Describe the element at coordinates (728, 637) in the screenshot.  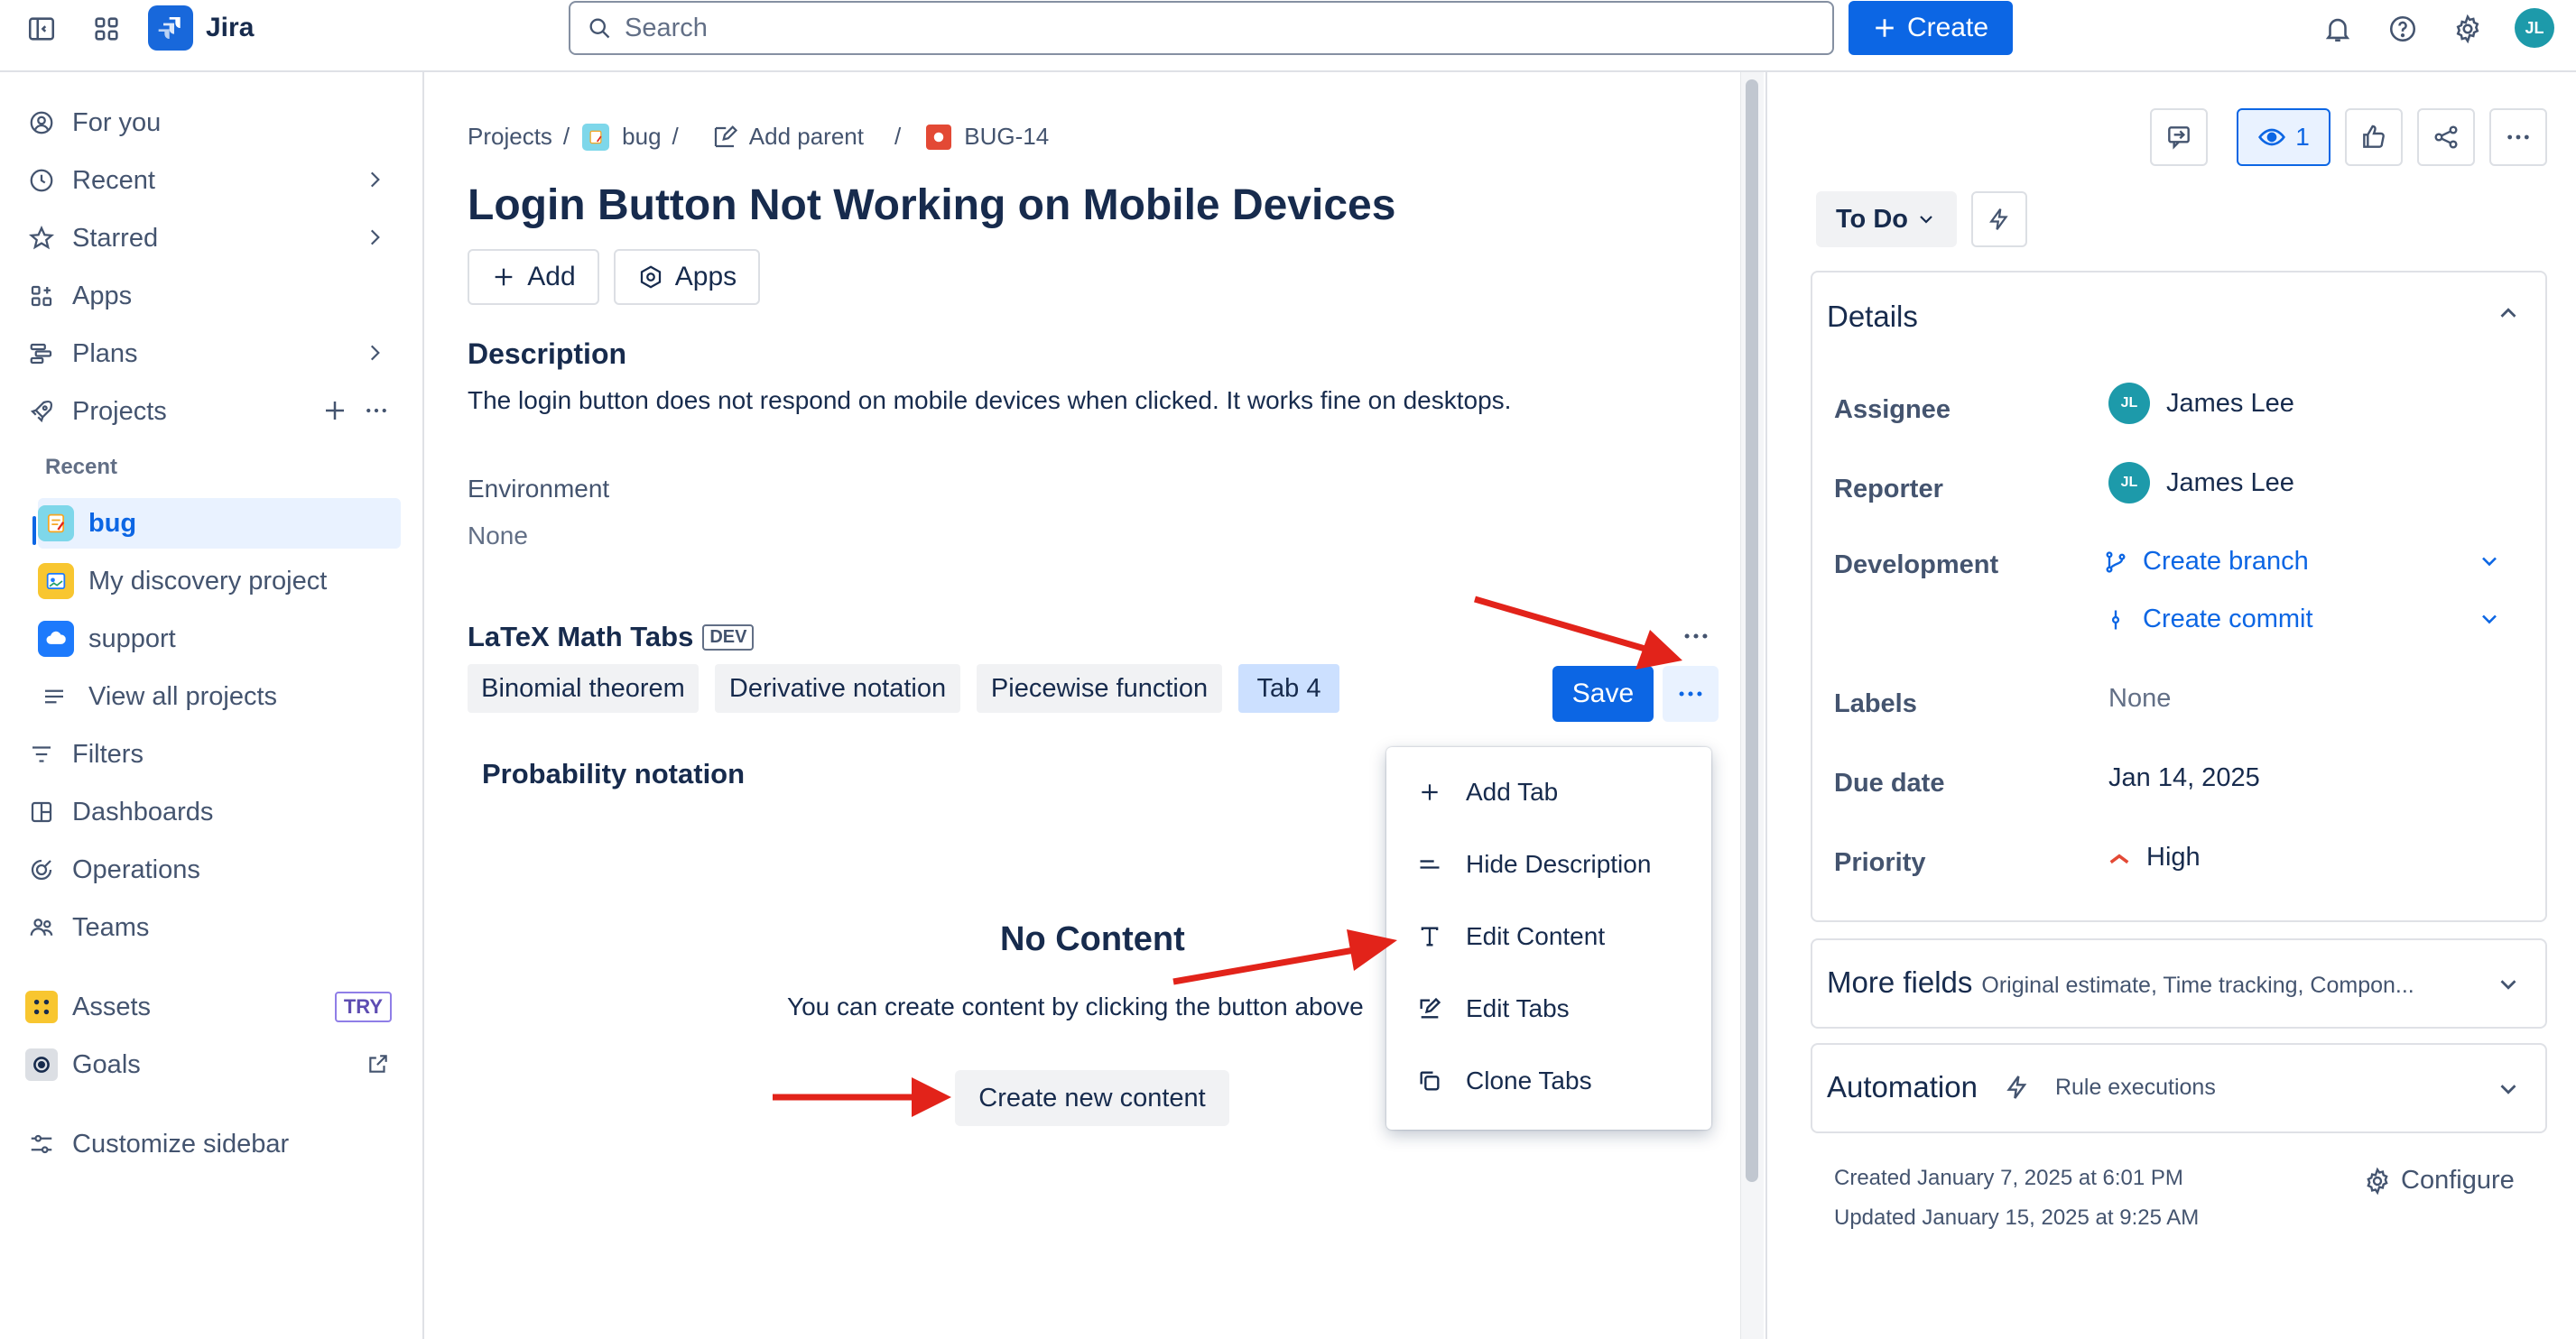
I see `dev-badge: DEV` at that location.